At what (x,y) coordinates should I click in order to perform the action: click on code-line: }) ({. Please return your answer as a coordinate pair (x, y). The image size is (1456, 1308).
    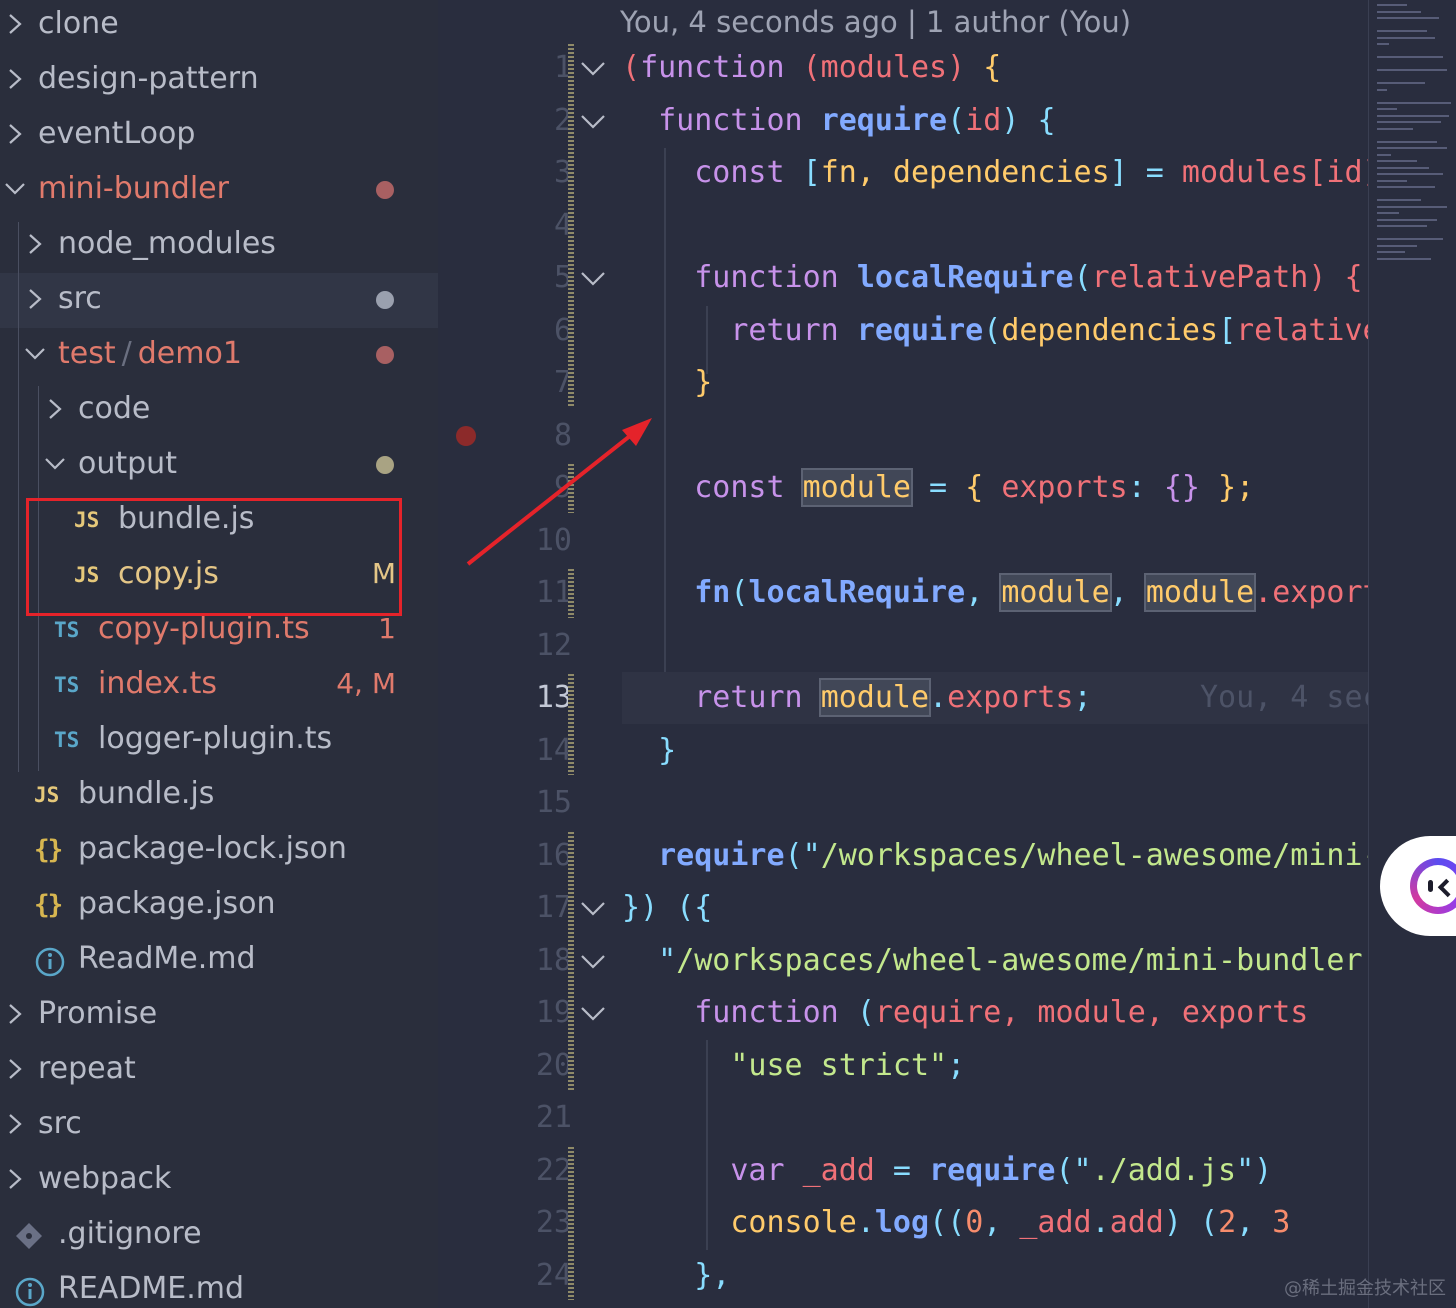
    Looking at the image, I should click on (995, 908).